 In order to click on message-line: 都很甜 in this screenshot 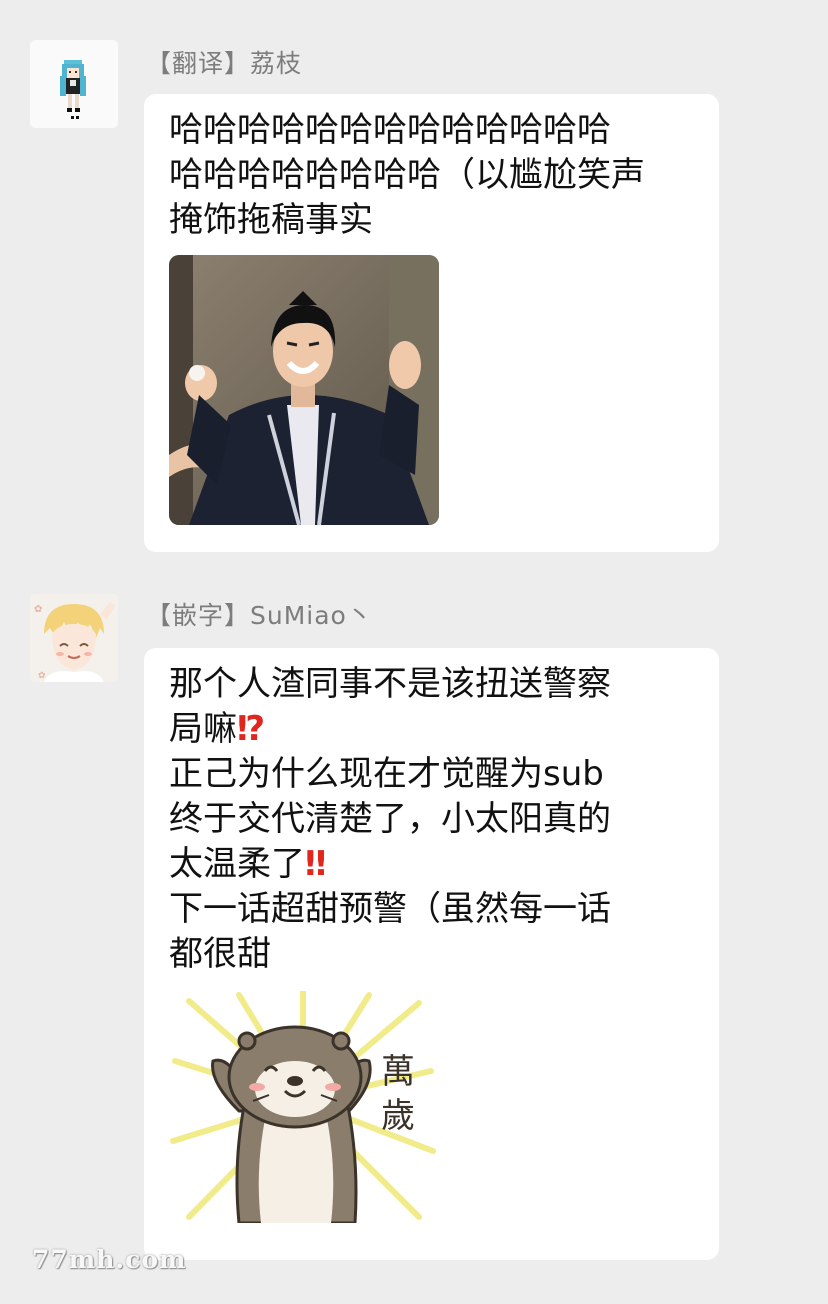, I will do `click(433, 954)`.